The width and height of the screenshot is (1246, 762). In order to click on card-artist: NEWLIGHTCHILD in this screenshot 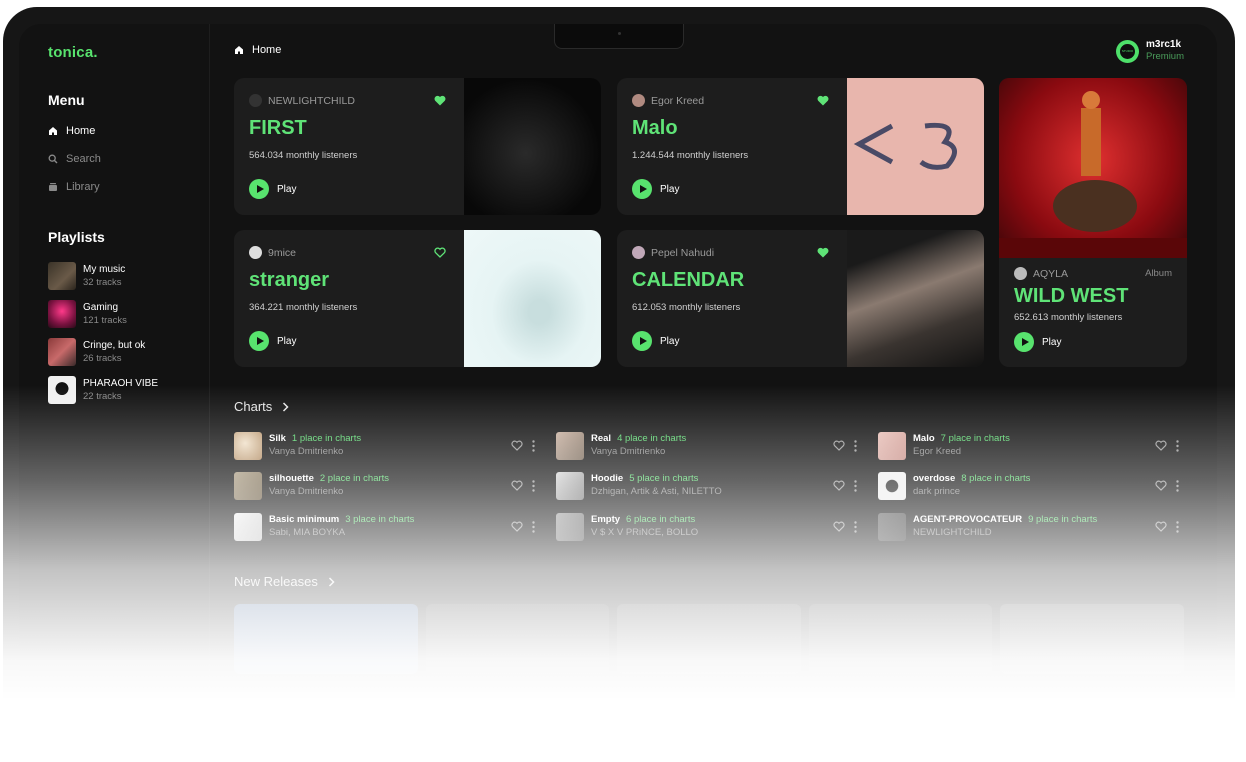, I will do `click(302, 100)`.